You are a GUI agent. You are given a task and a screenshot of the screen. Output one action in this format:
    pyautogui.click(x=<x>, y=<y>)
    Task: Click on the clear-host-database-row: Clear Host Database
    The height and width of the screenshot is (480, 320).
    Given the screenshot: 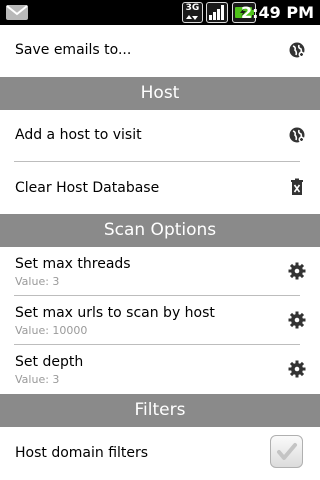 What is the action you would take?
    pyautogui.click(x=160, y=187)
    